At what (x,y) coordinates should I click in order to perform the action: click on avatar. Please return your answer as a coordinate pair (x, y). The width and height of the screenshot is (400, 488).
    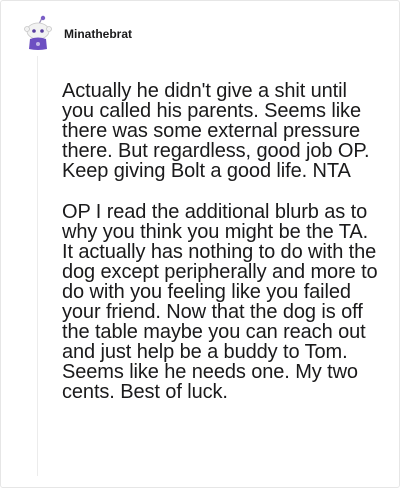
    Looking at the image, I should click on (38, 33).